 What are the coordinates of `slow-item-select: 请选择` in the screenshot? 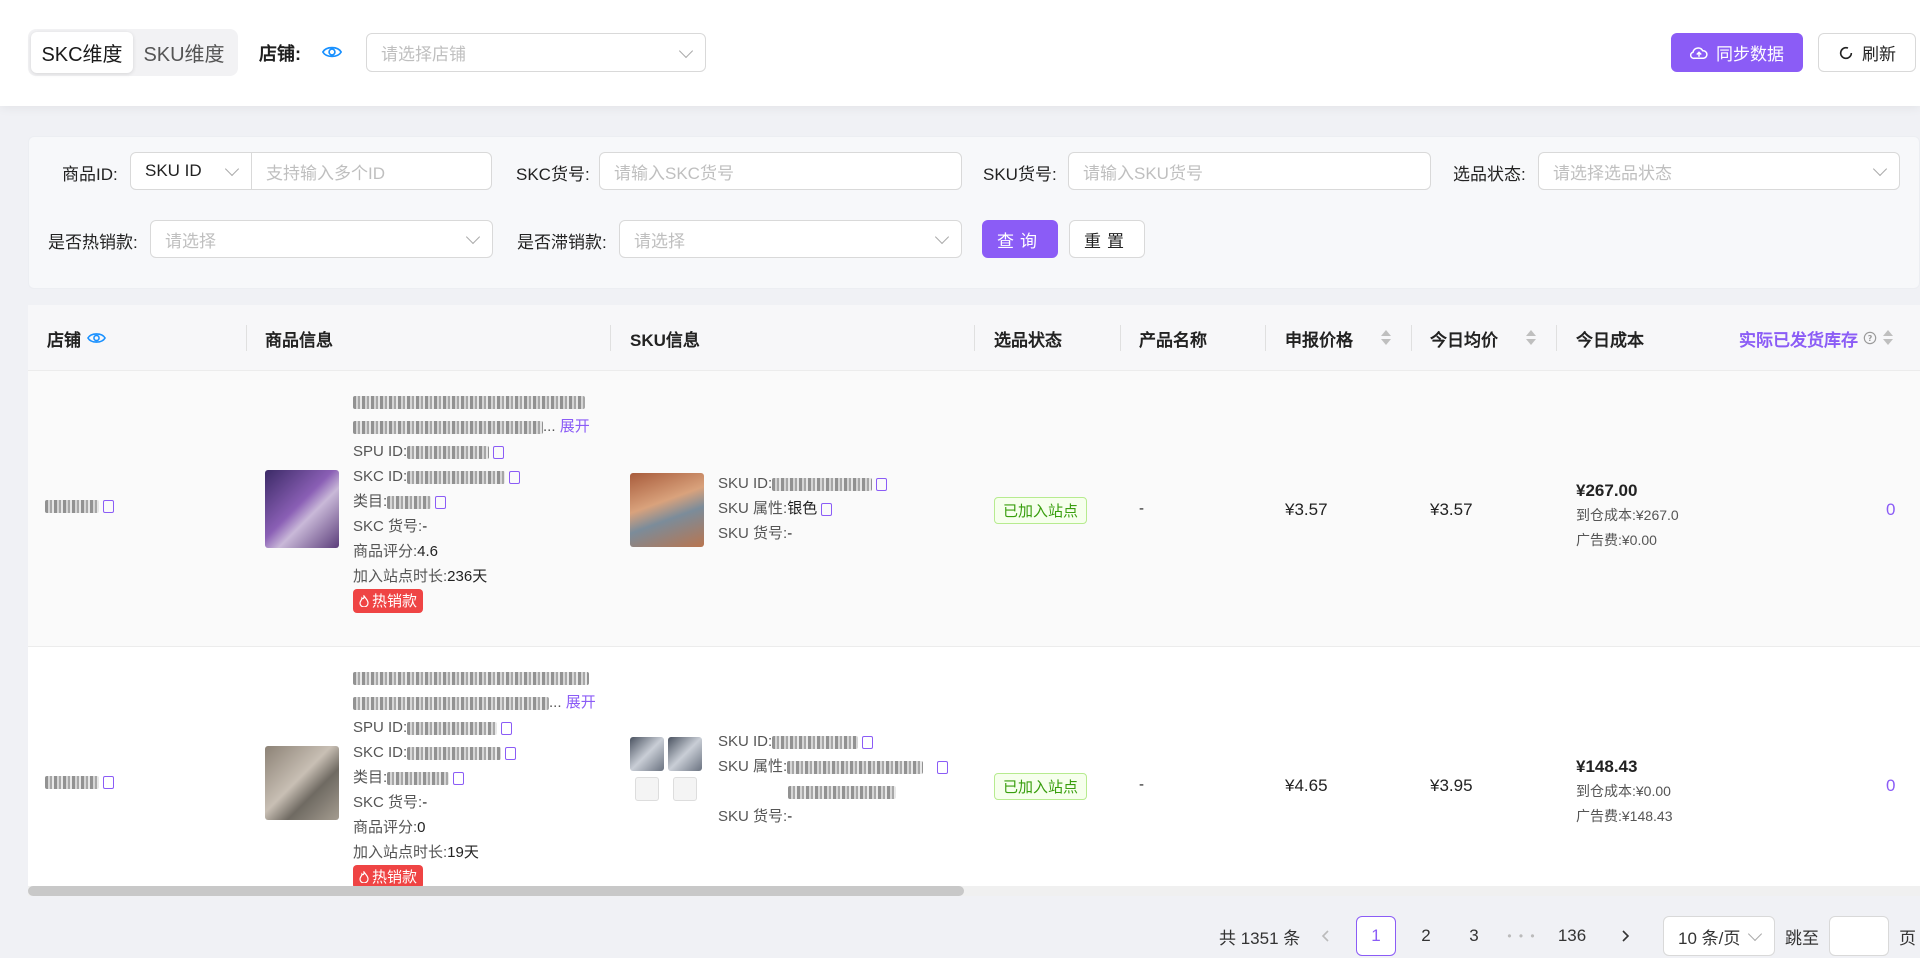 It's located at (790, 239).